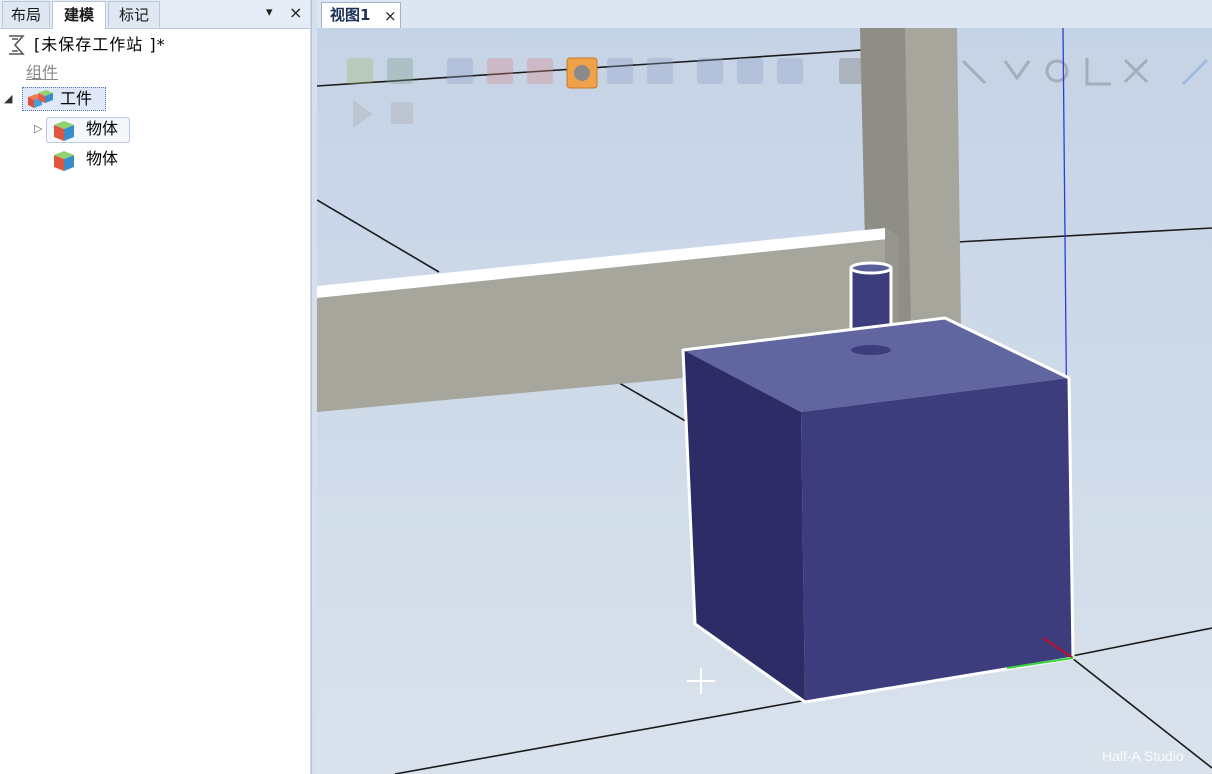  I want to click on panel-close-icon: ×, so click(295, 12).